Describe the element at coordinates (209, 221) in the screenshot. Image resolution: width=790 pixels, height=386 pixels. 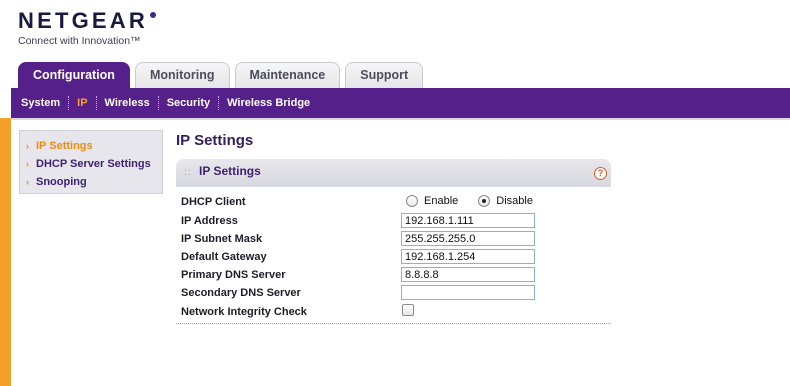
I see `ip-address-label: IP Address` at that location.